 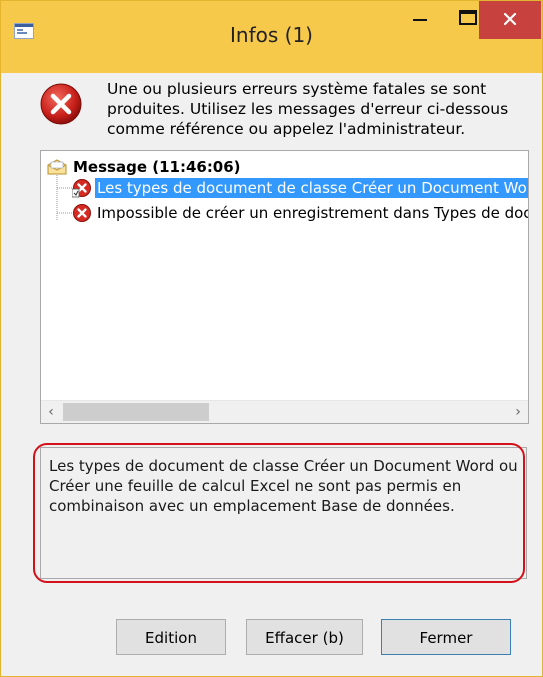 I want to click on tree-root-label: Message (11:46:06), so click(x=157, y=167).